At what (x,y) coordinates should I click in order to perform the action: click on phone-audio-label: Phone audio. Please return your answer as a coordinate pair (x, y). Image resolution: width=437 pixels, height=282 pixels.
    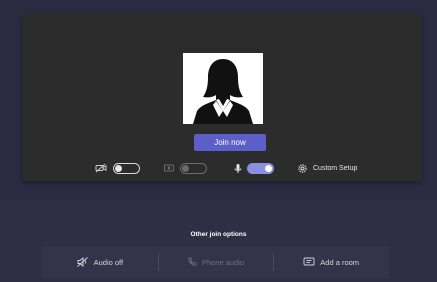
    Looking at the image, I should click on (223, 262).